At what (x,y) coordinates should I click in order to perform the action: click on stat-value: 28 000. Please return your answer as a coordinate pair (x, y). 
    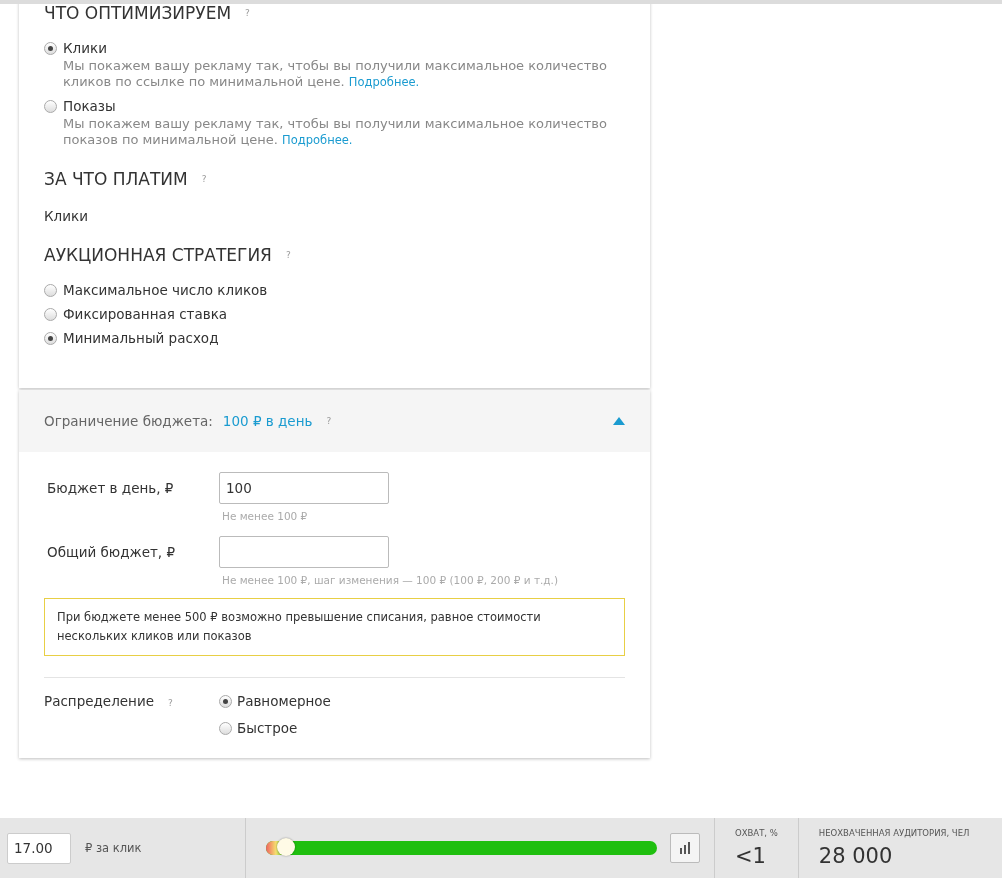
    Looking at the image, I should click on (856, 856).